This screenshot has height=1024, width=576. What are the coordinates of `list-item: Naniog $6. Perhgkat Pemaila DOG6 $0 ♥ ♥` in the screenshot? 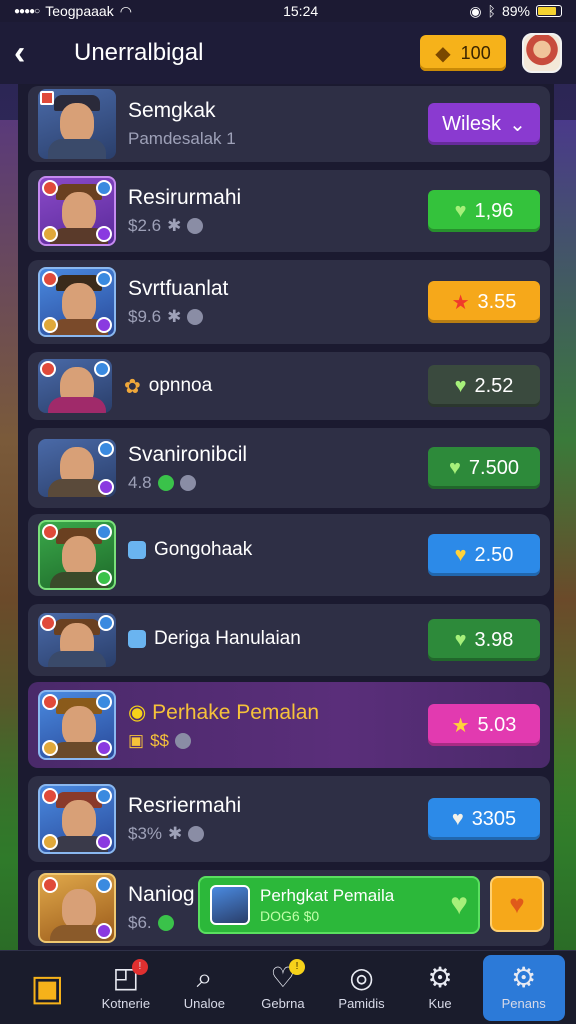 It's located at (289, 908).